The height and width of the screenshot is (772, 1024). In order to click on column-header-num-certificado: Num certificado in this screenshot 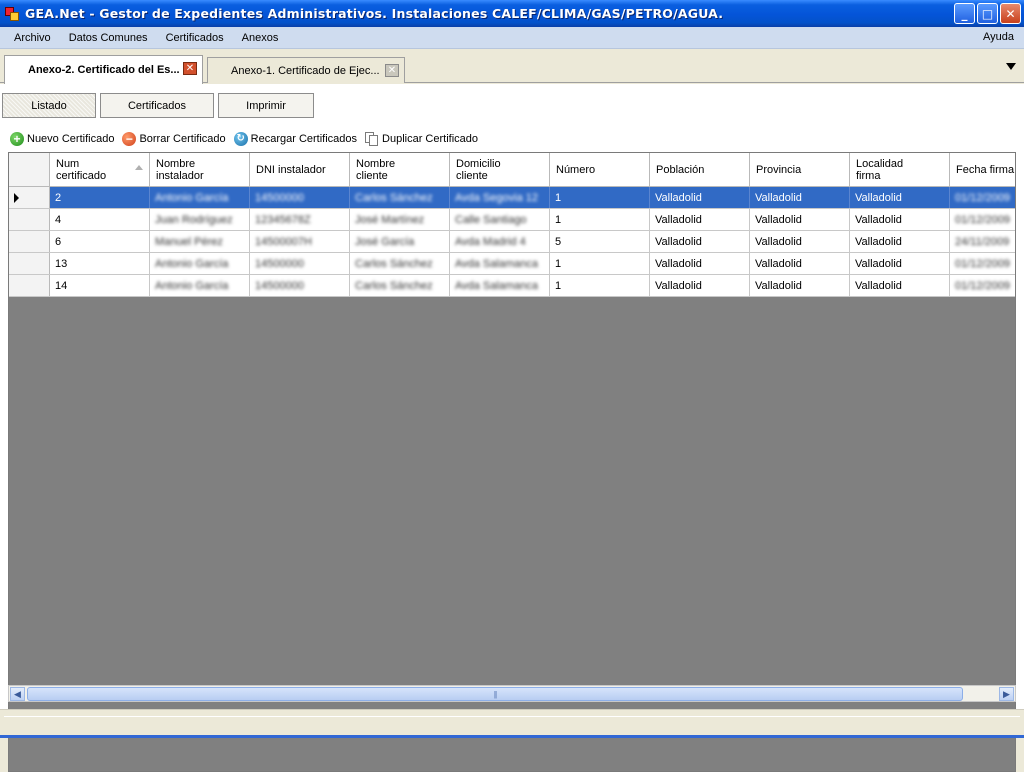, I will do `click(100, 170)`.